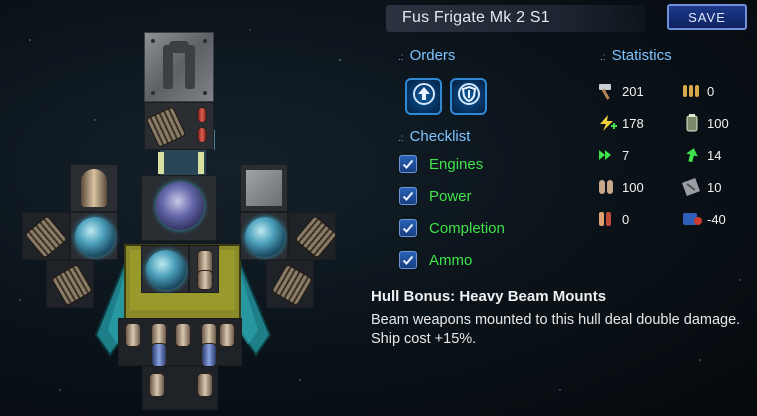 This screenshot has height=416, width=757. What do you see at coordinates (714, 187) in the screenshot?
I see `stat-value: 10` at bounding box center [714, 187].